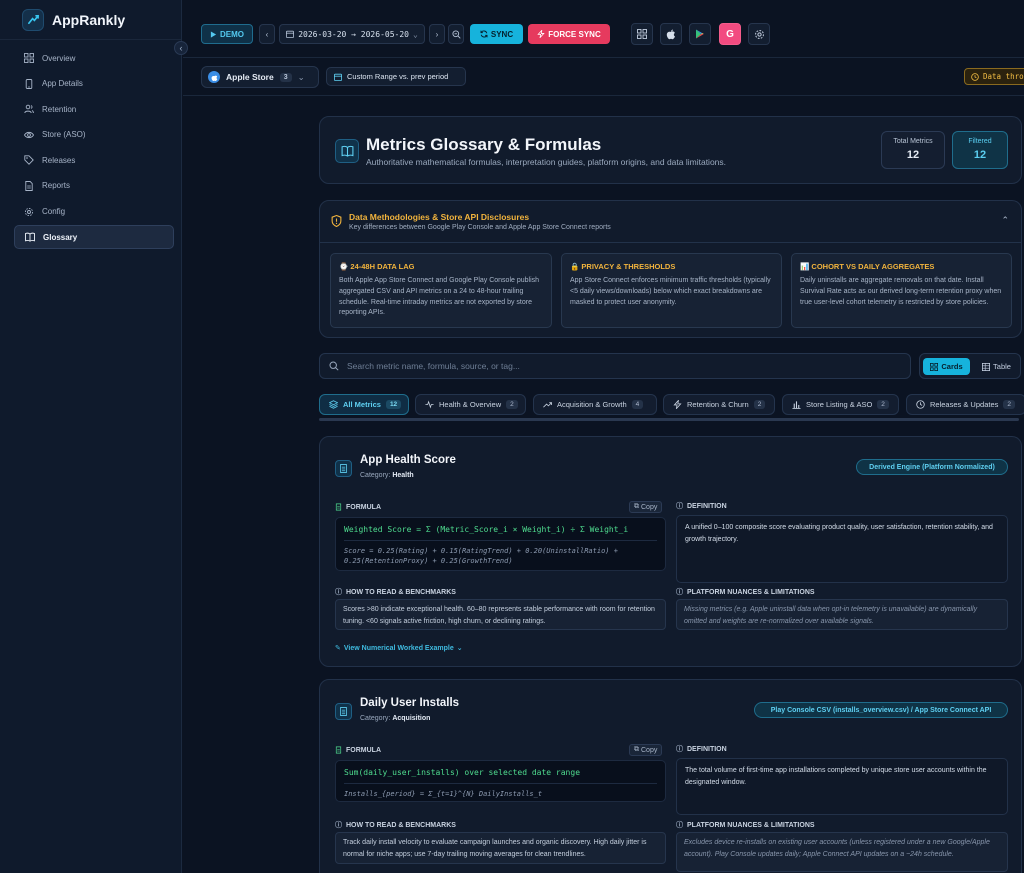 The image size is (1024, 873). What do you see at coordinates (94, 186) in the screenshot?
I see `sidebar-item-reports: Reports` at bounding box center [94, 186].